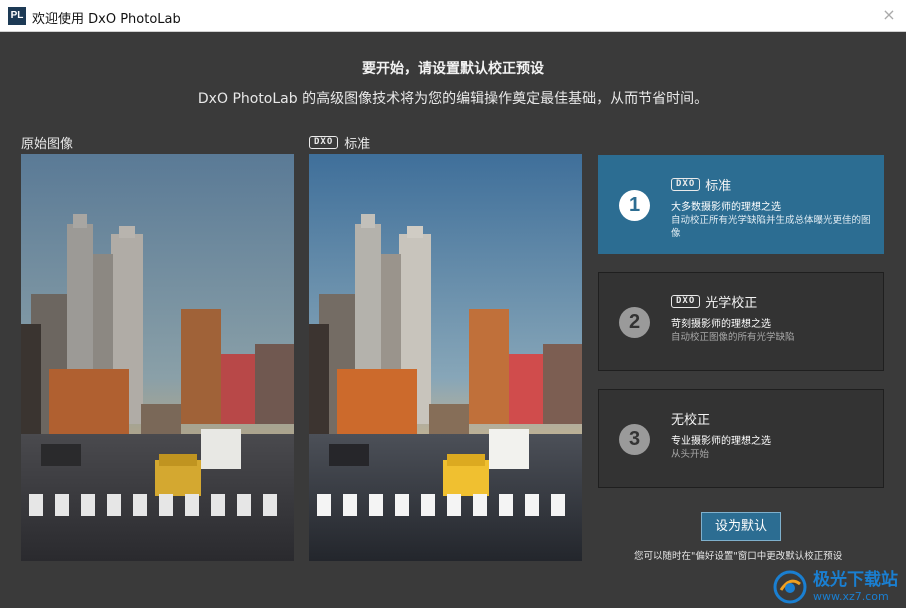  I want to click on preset-number-badge: 1, so click(634, 205).